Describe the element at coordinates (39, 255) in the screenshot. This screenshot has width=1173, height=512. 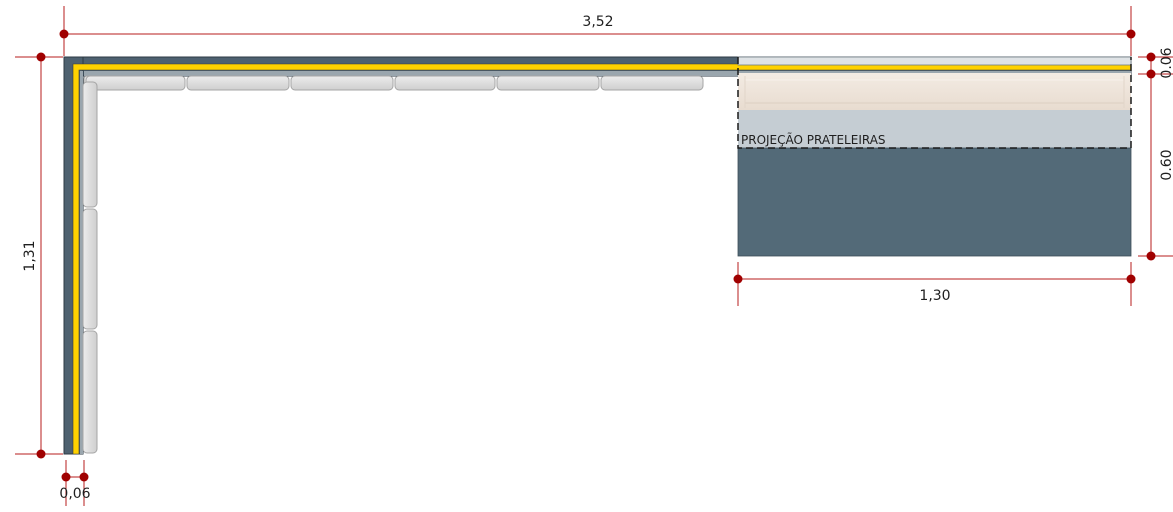
I see `dimension-total-height: 1,31` at that location.